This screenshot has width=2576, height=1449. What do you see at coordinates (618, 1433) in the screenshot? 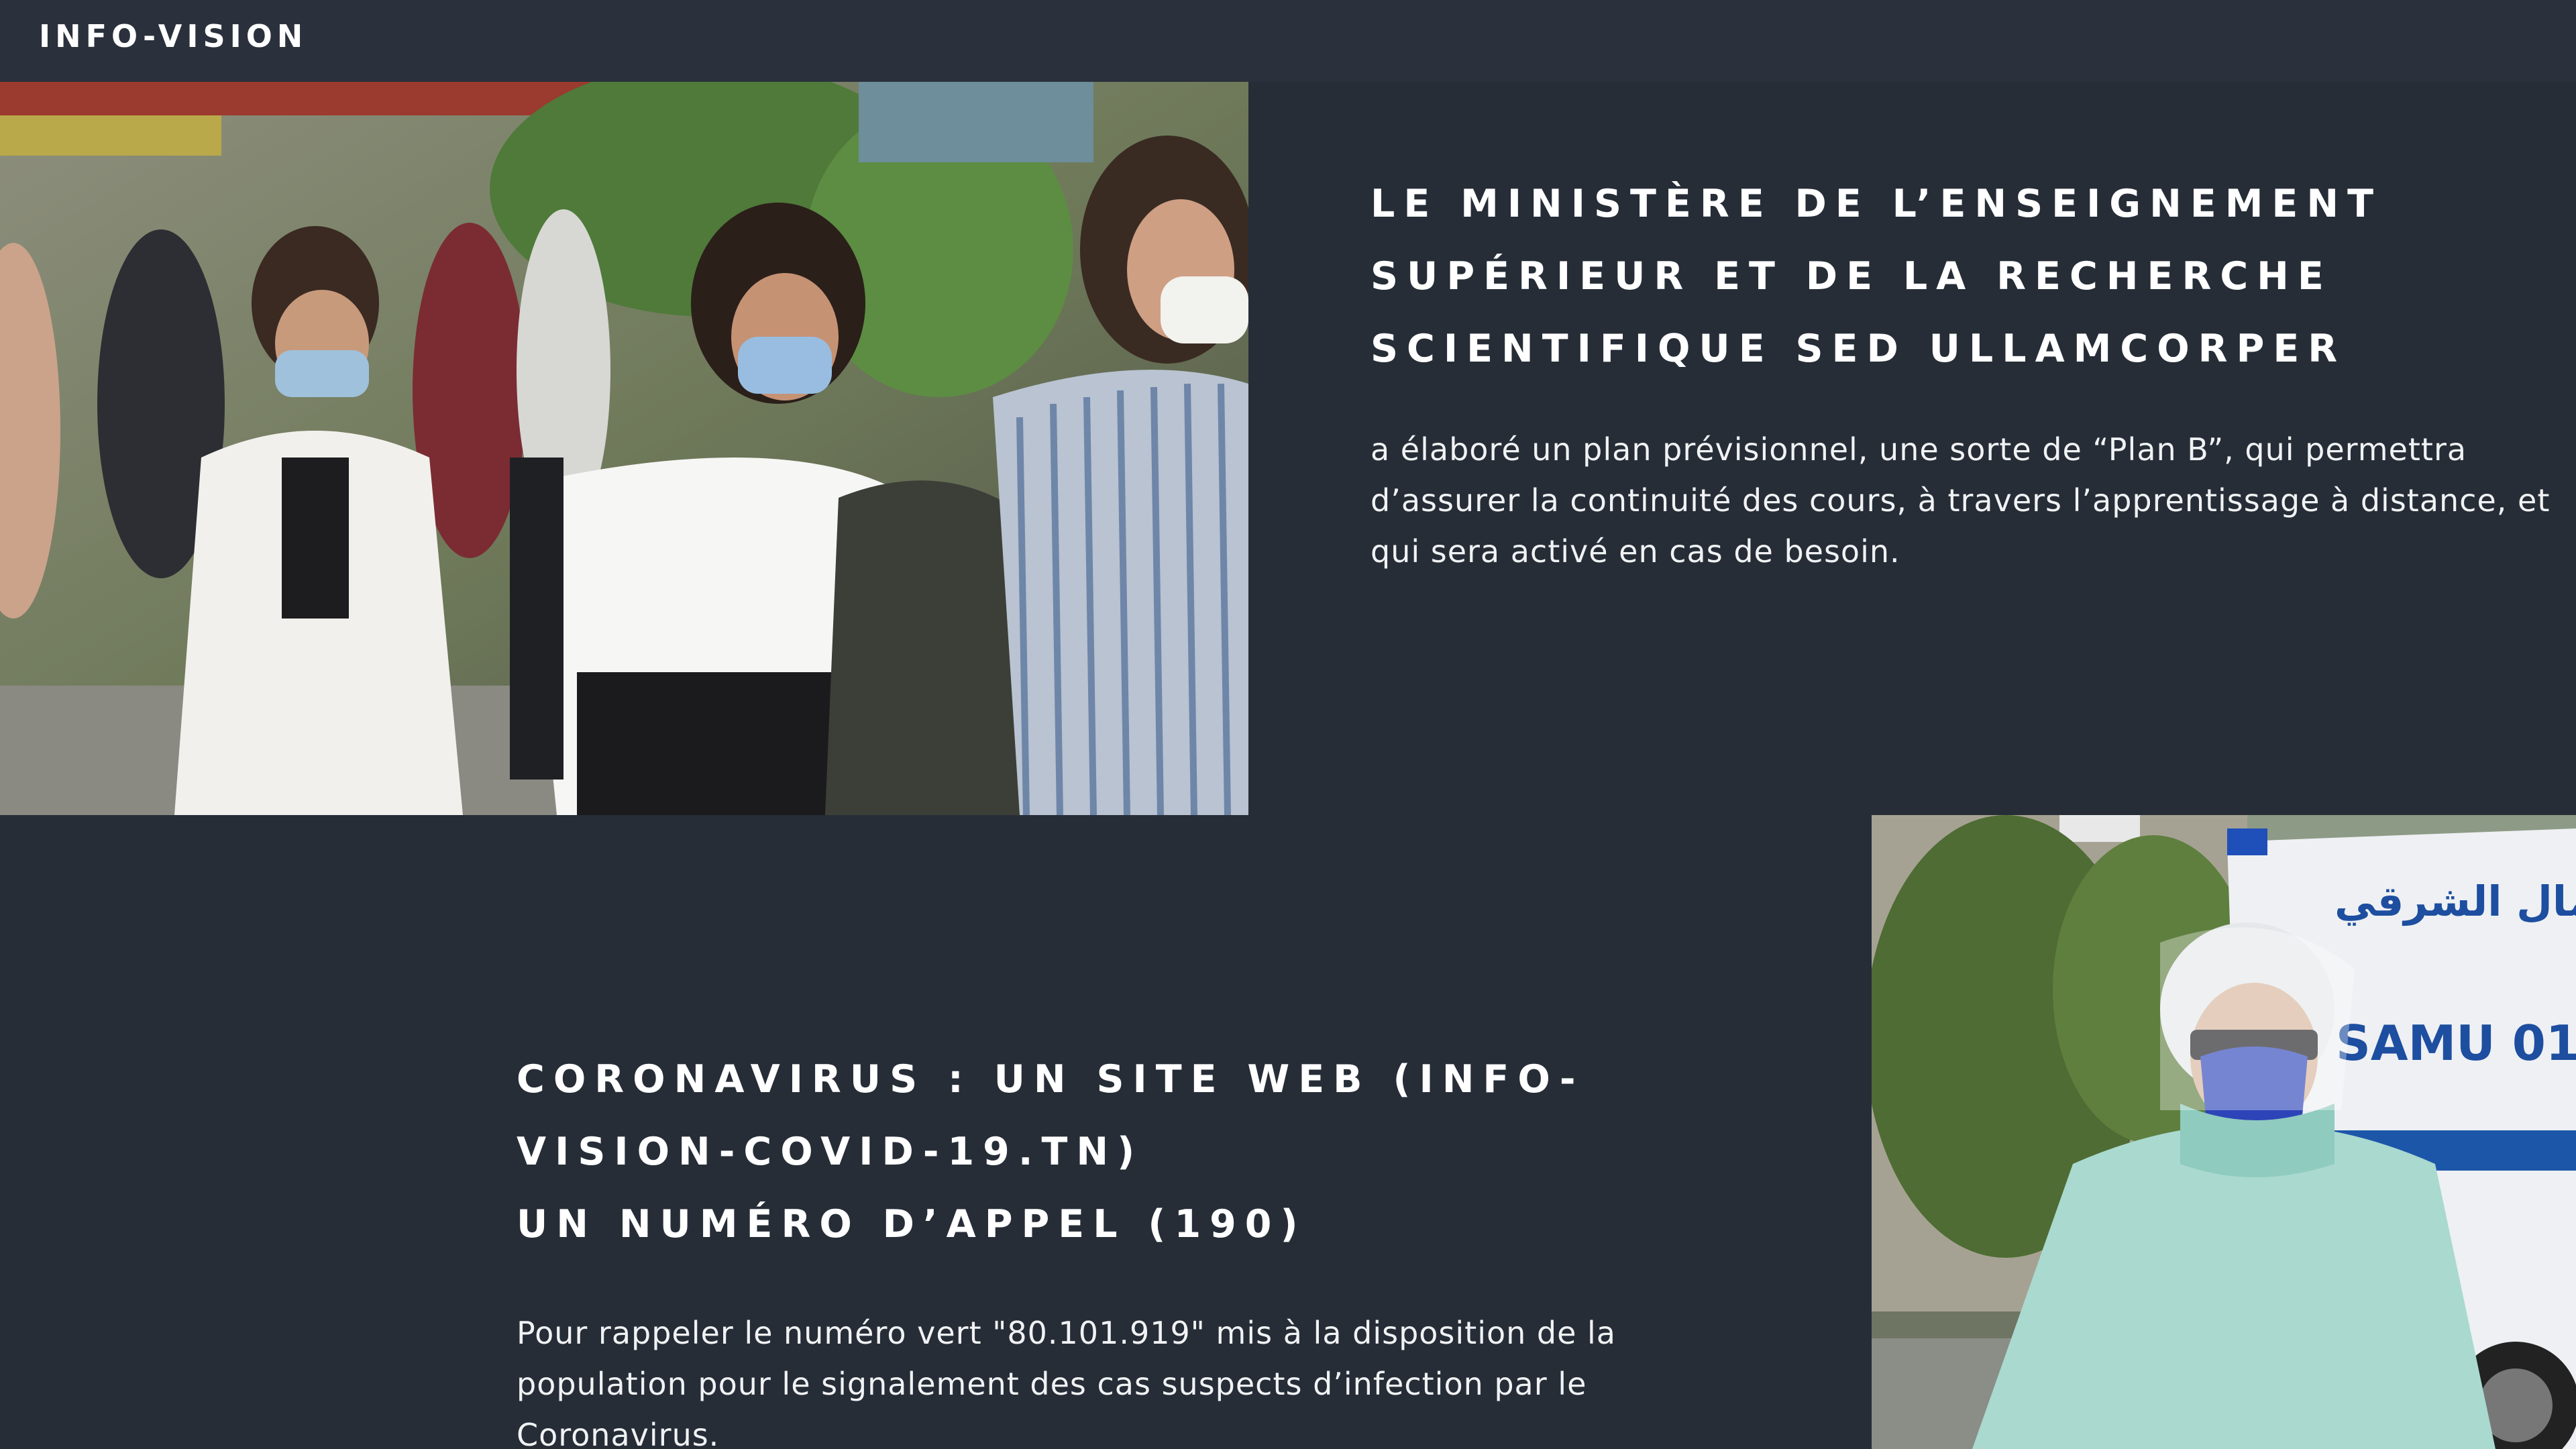
I see `section-2-body-line: Coronavirus.` at bounding box center [618, 1433].